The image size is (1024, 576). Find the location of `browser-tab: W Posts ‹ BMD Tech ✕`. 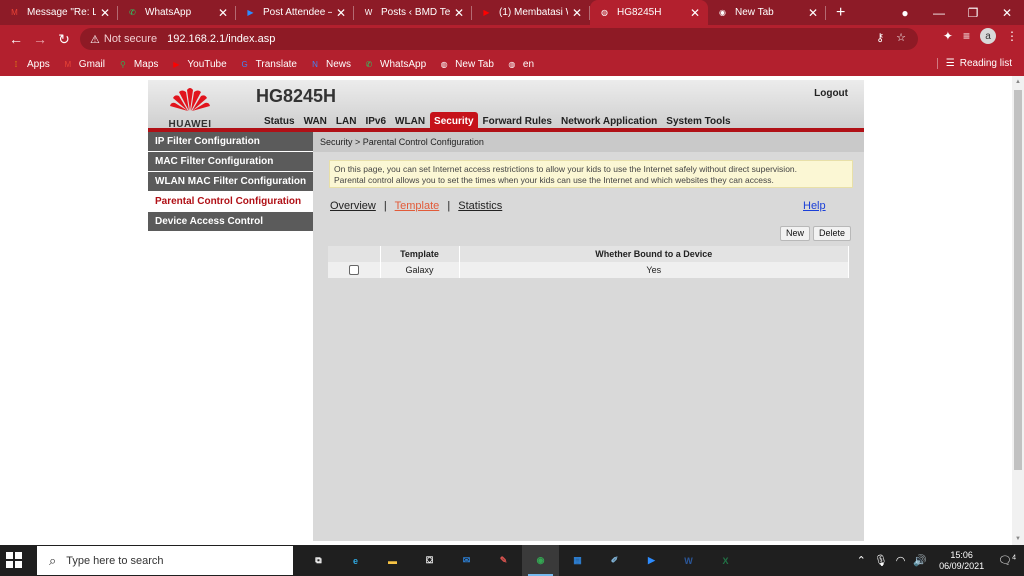

browser-tab: W Posts ‹ BMD Tech ✕ is located at coordinates (413, 12).